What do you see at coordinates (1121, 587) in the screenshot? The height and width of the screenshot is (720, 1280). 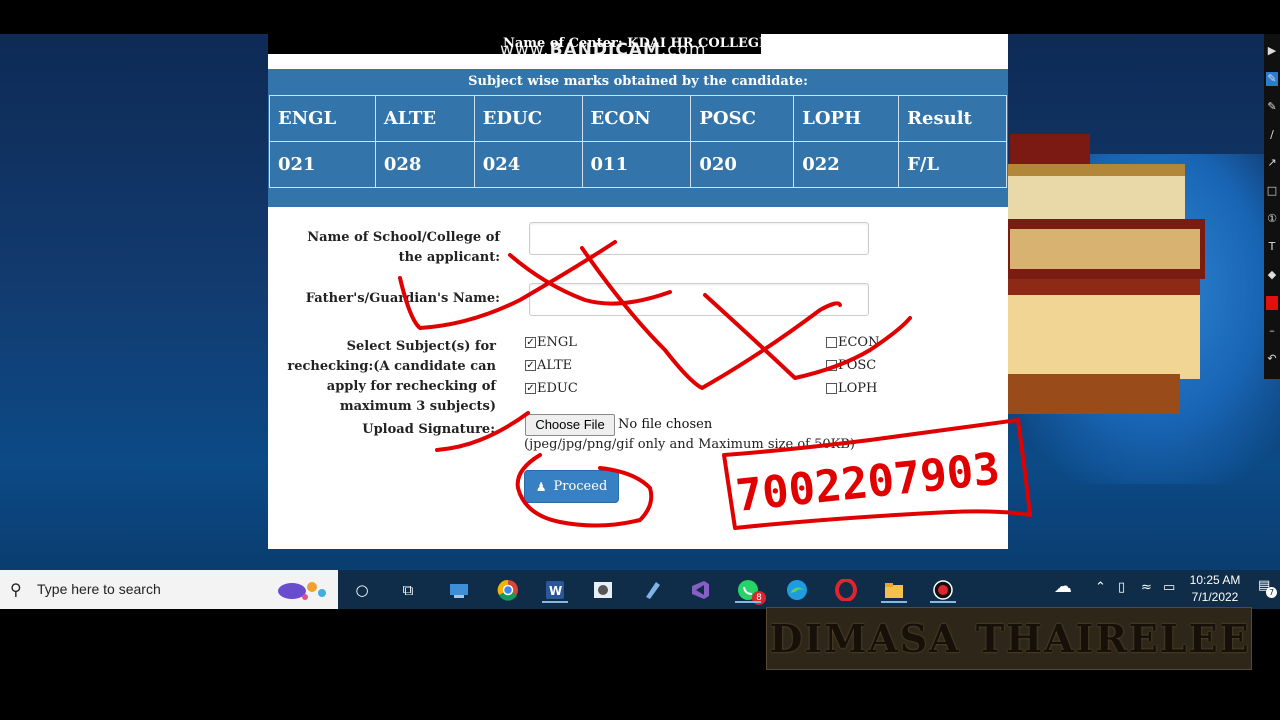 I see `device-icon: ▯` at bounding box center [1121, 587].